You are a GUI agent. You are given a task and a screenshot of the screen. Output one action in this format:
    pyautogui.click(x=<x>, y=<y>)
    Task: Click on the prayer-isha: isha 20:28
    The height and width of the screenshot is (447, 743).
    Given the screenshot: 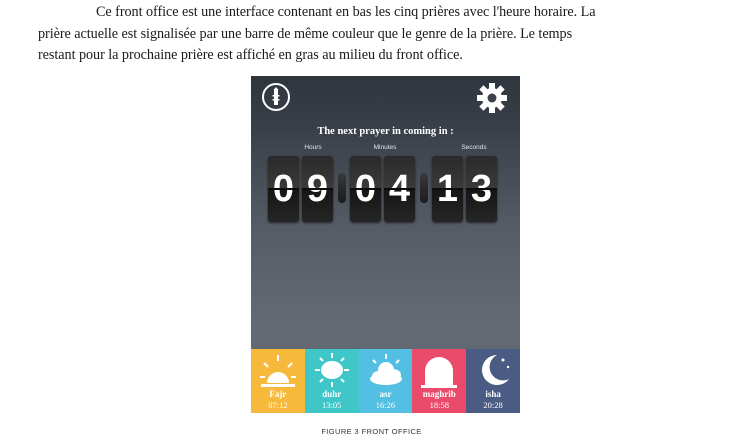 What is the action you would take?
    pyautogui.click(x=493, y=381)
    